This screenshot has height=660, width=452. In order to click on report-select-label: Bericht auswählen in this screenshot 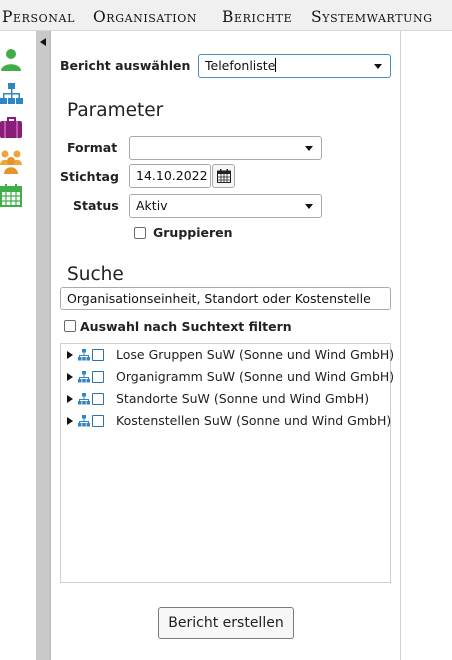, I will do `click(125, 65)`.